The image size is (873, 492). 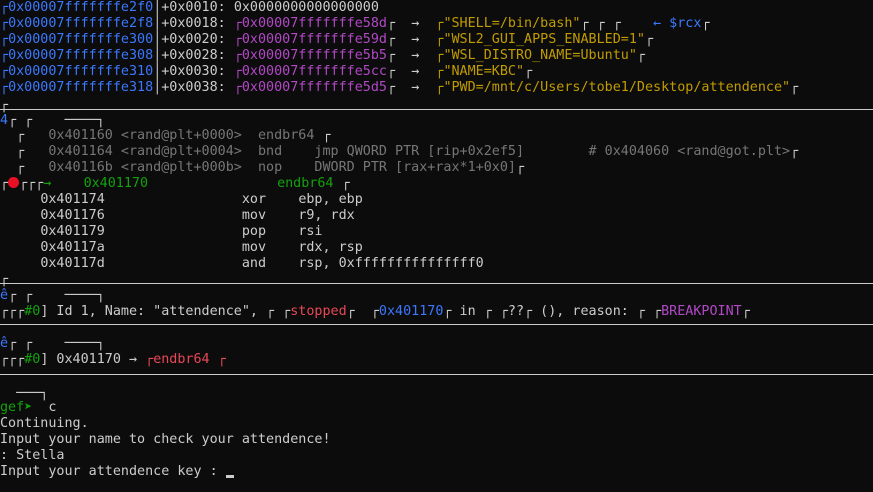 I want to click on stack-string: "WSL_DISTRO_NAME=Ubuntu", so click(x=540, y=55).